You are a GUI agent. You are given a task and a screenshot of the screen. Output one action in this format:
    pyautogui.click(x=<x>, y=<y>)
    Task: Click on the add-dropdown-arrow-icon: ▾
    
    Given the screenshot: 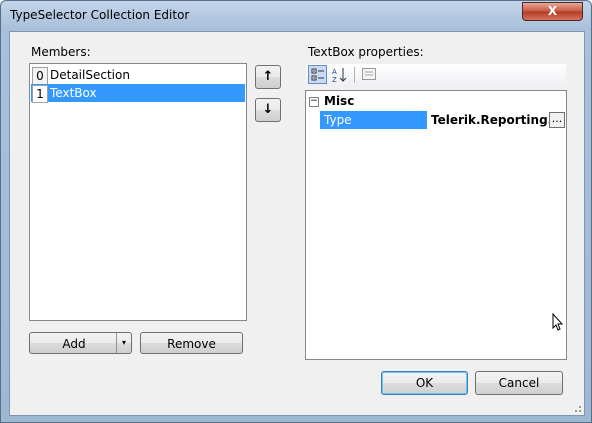 What is the action you would take?
    pyautogui.click(x=123, y=343)
    